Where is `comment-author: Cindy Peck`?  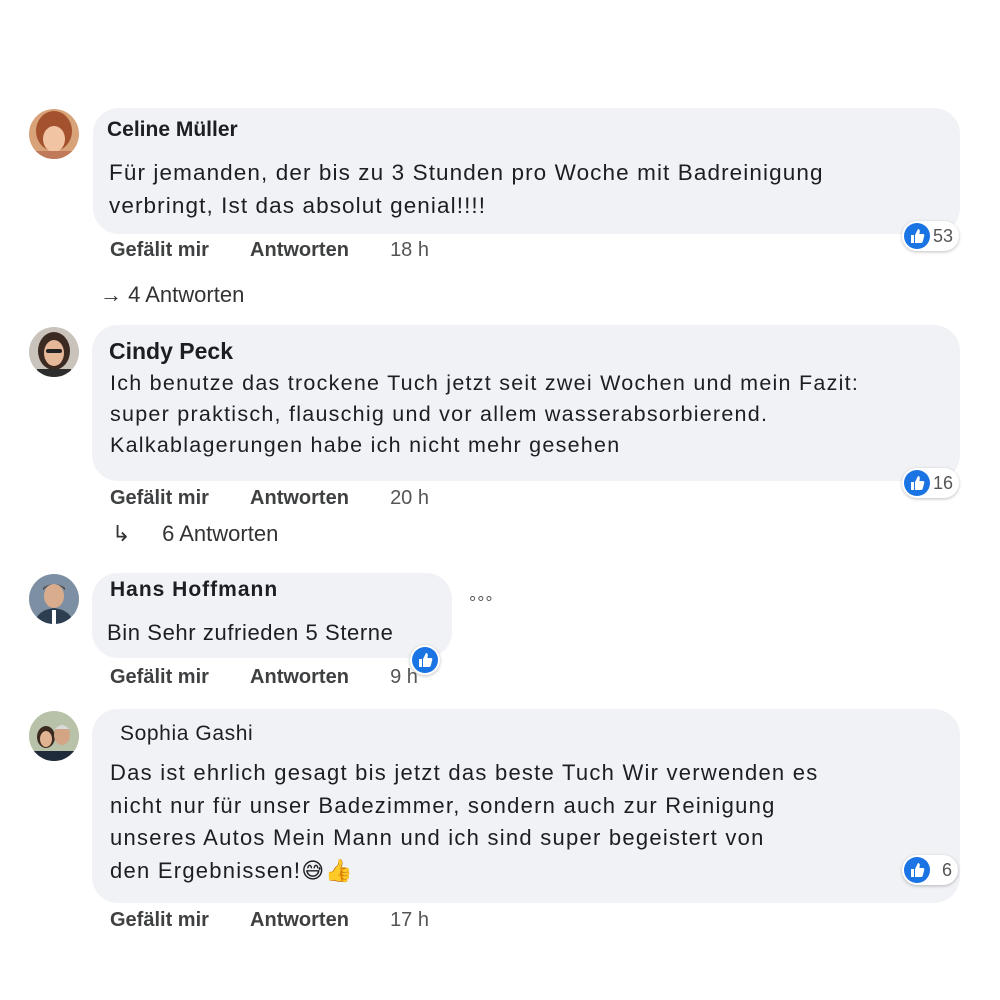
comment-author: Cindy Peck is located at coordinates (171, 351).